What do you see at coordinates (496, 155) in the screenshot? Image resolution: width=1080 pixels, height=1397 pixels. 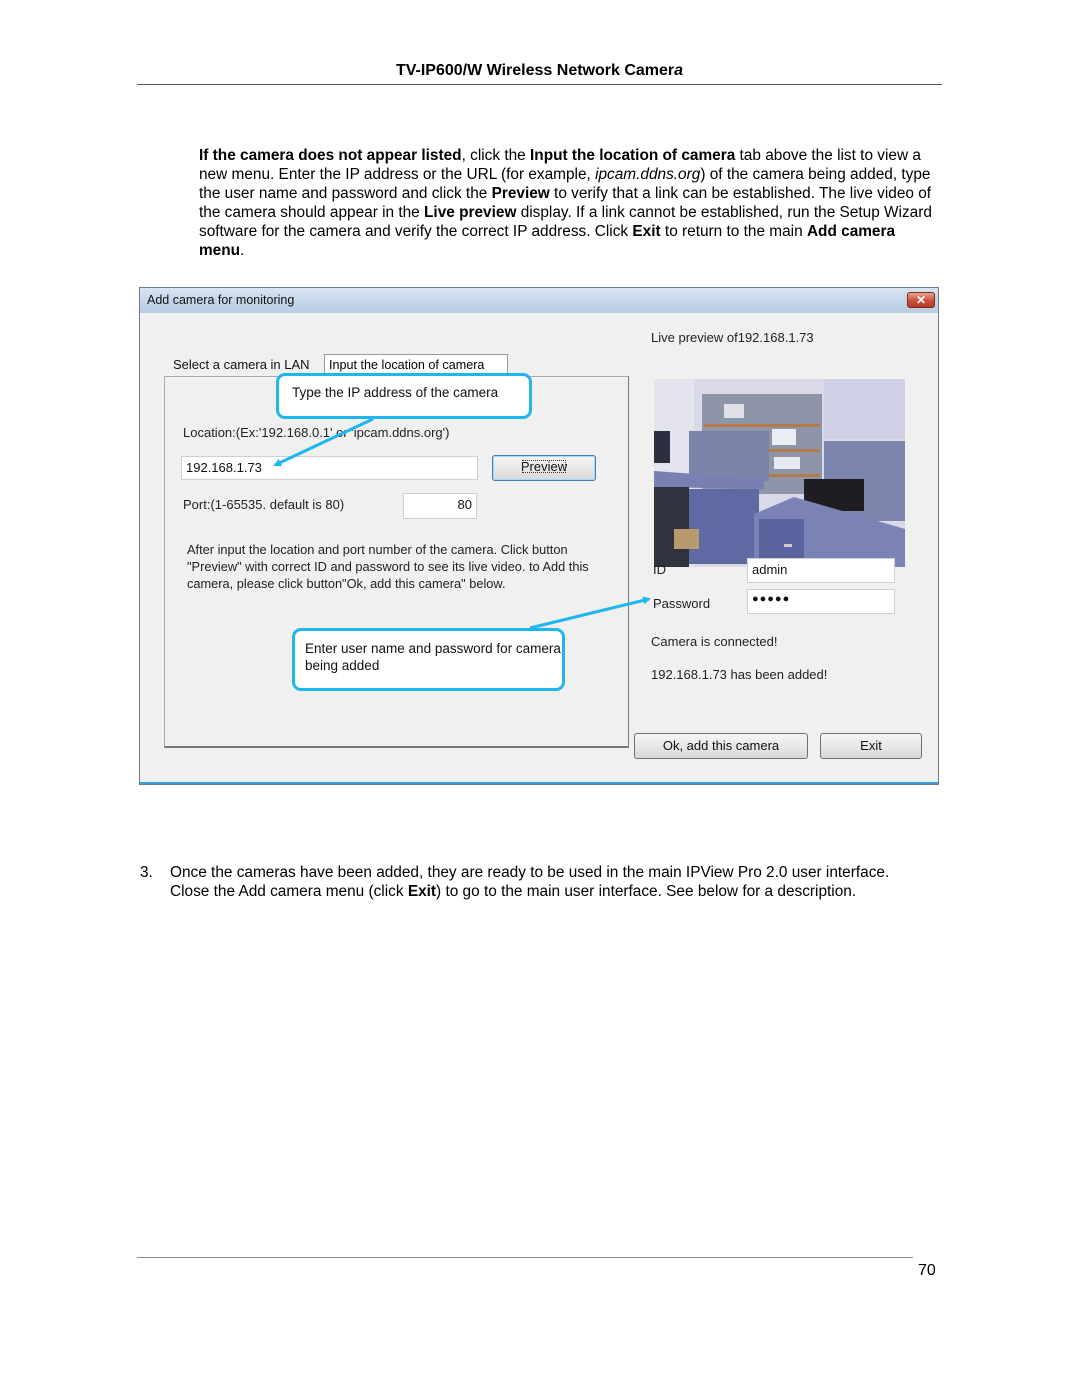 I see `intro-text-2: , click the` at bounding box center [496, 155].